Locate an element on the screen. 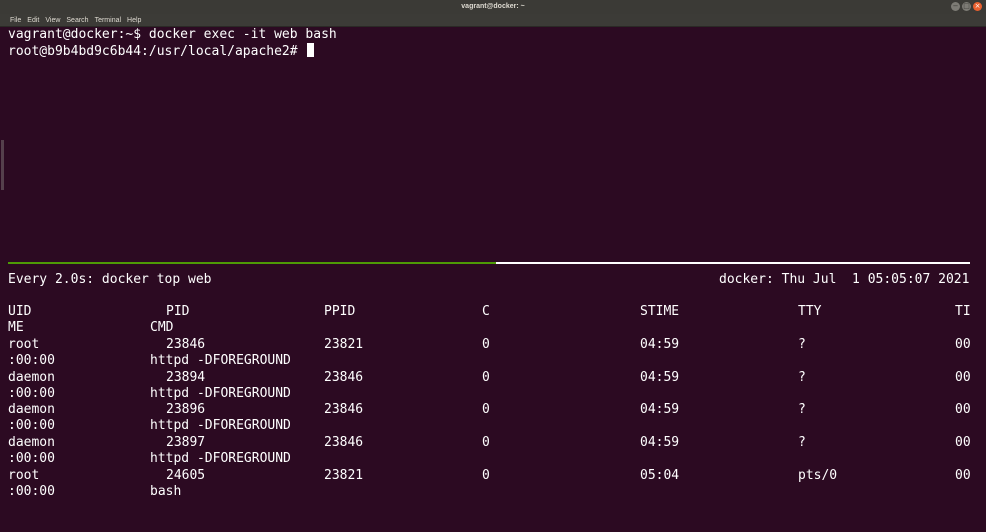  left-gutter is located at coordinates (3, 279).